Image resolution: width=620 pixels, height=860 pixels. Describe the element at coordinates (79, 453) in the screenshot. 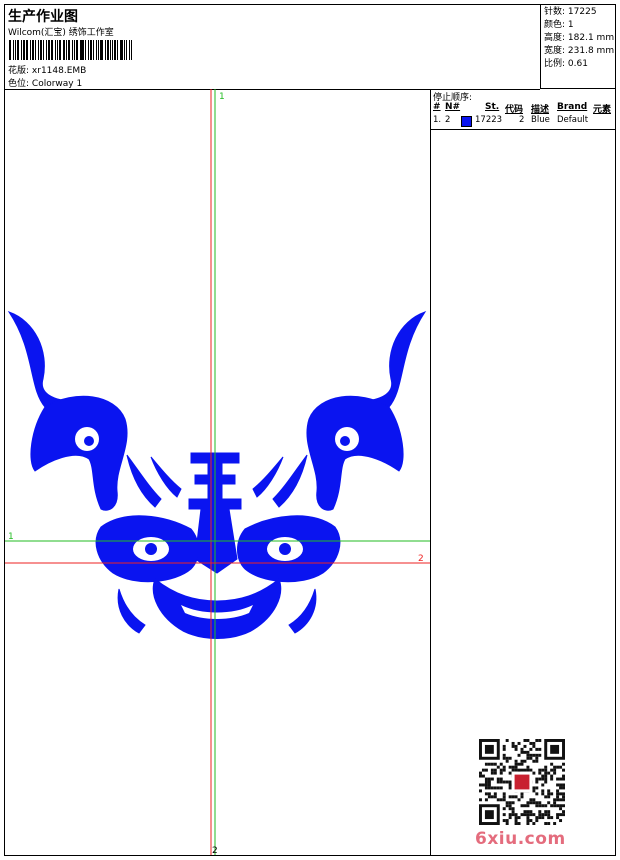

I see `left-ear` at that location.